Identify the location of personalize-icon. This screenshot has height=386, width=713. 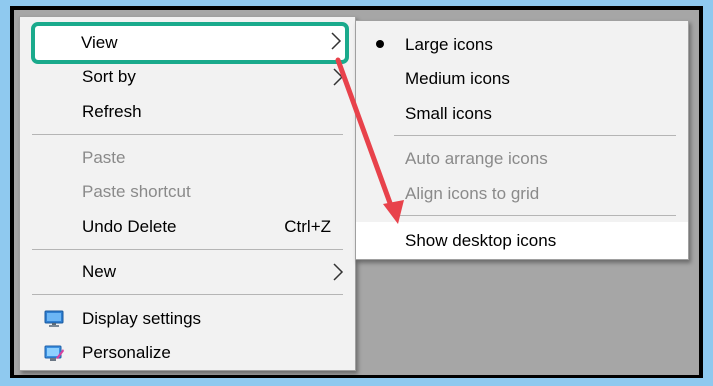
(54, 353).